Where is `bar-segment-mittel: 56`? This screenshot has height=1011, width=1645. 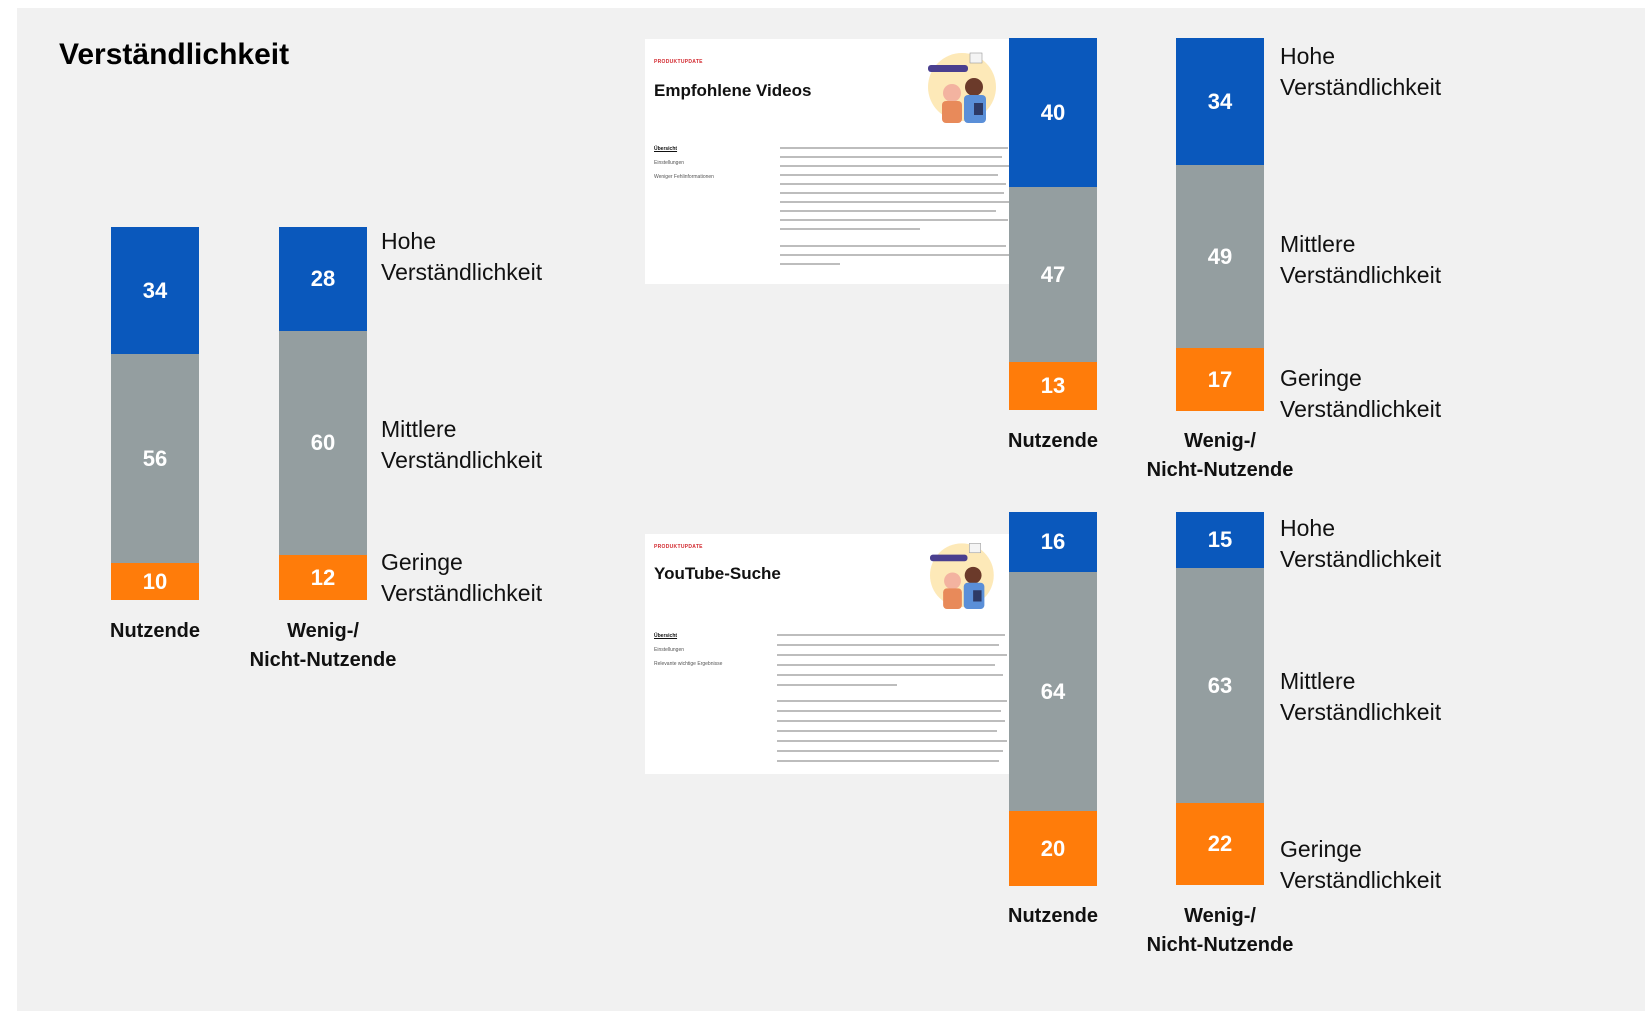
bar-segment-mittel: 56 is located at coordinates (155, 458).